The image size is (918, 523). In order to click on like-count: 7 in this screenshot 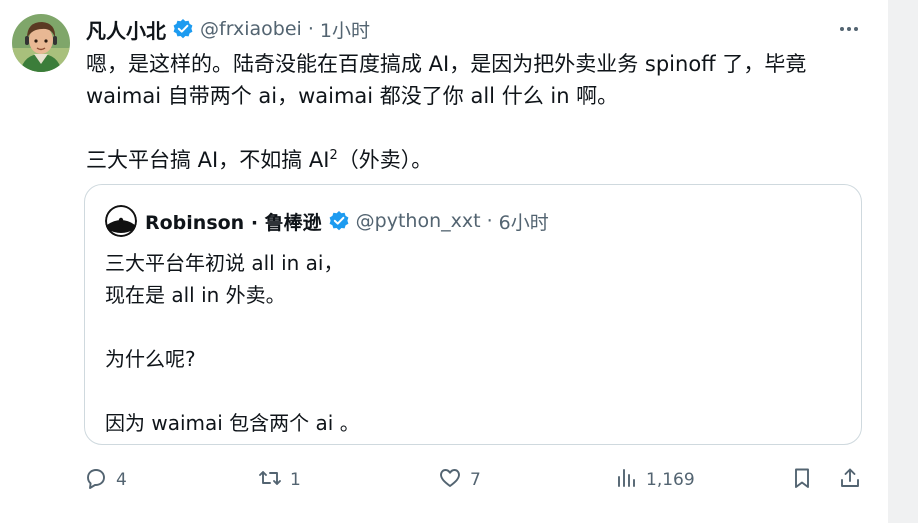, I will do `click(475, 480)`.